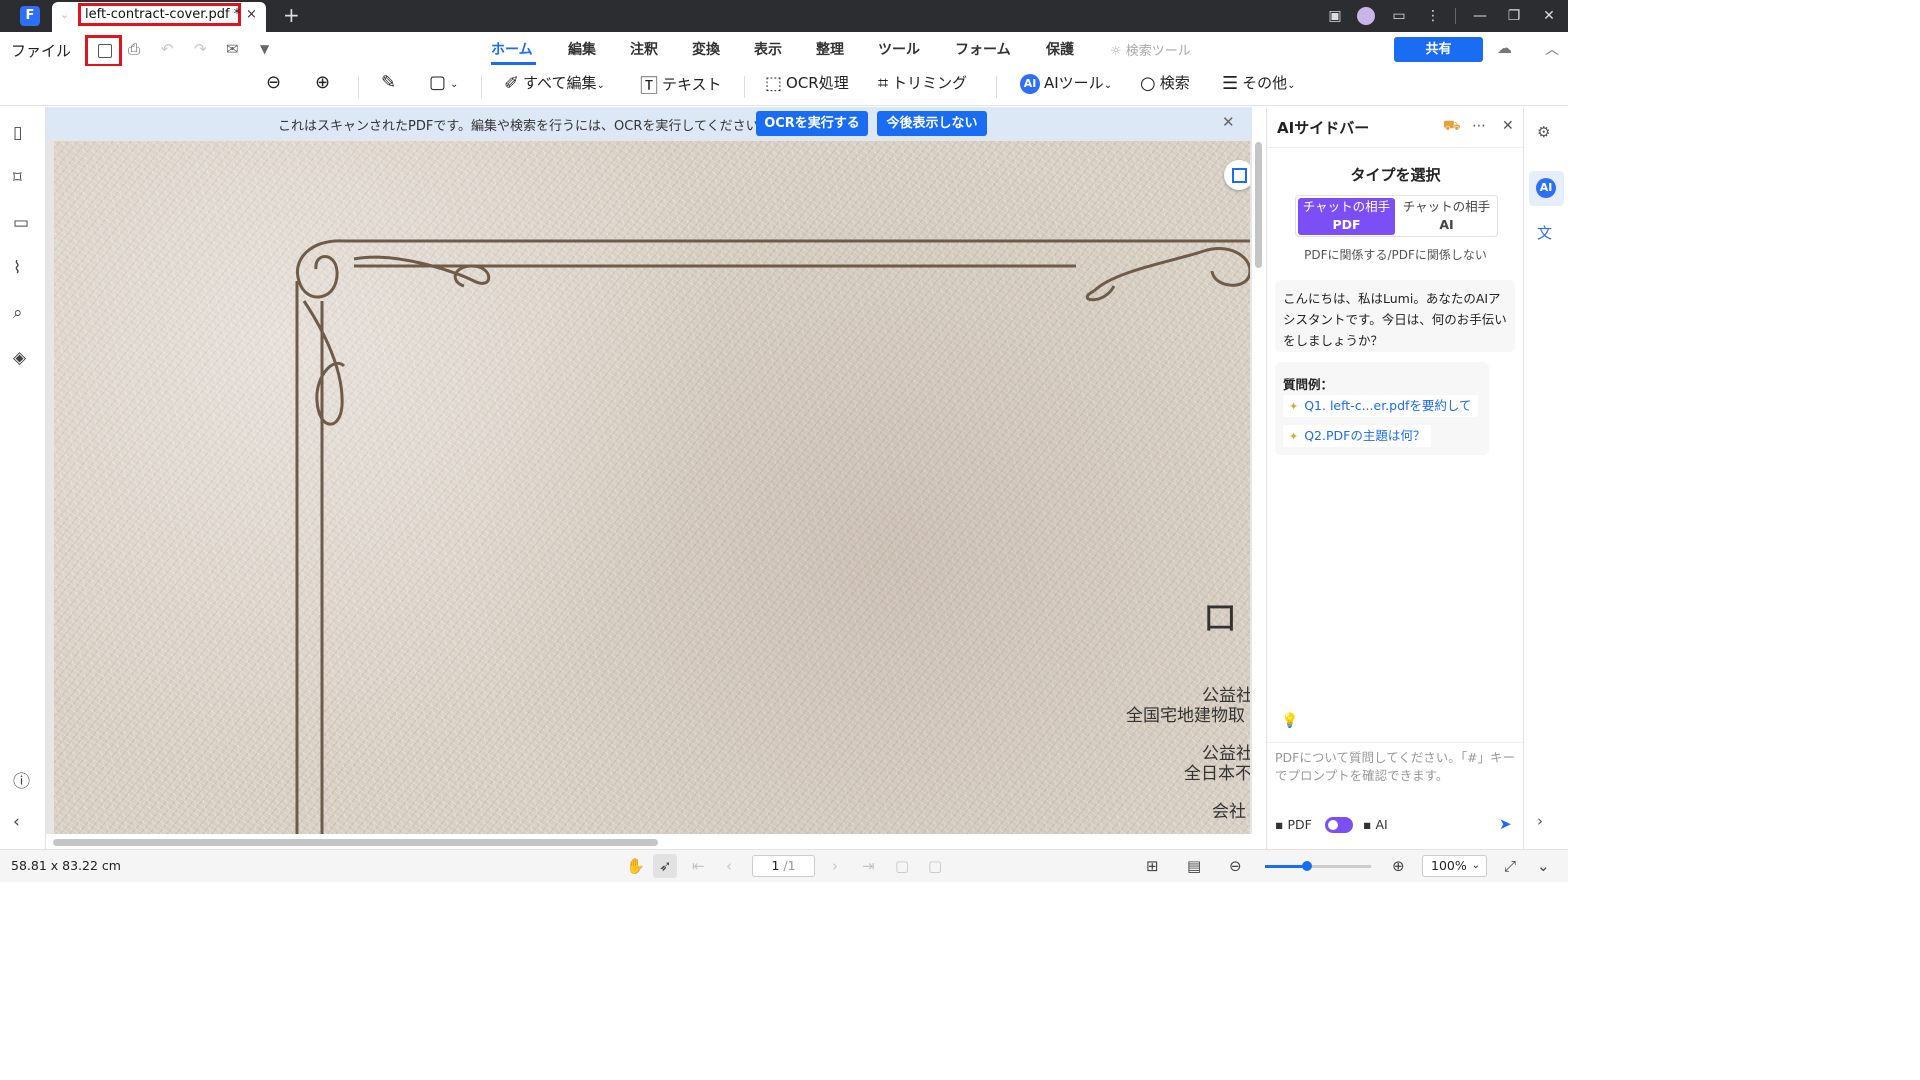 Image resolution: width=1920 pixels, height=1080 pixels. What do you see at coordinates (1357, 436) in the screenshot?
I see `example-question: ✦ Q2.PDFの主題は何？` at bounding box center [1357, 436].